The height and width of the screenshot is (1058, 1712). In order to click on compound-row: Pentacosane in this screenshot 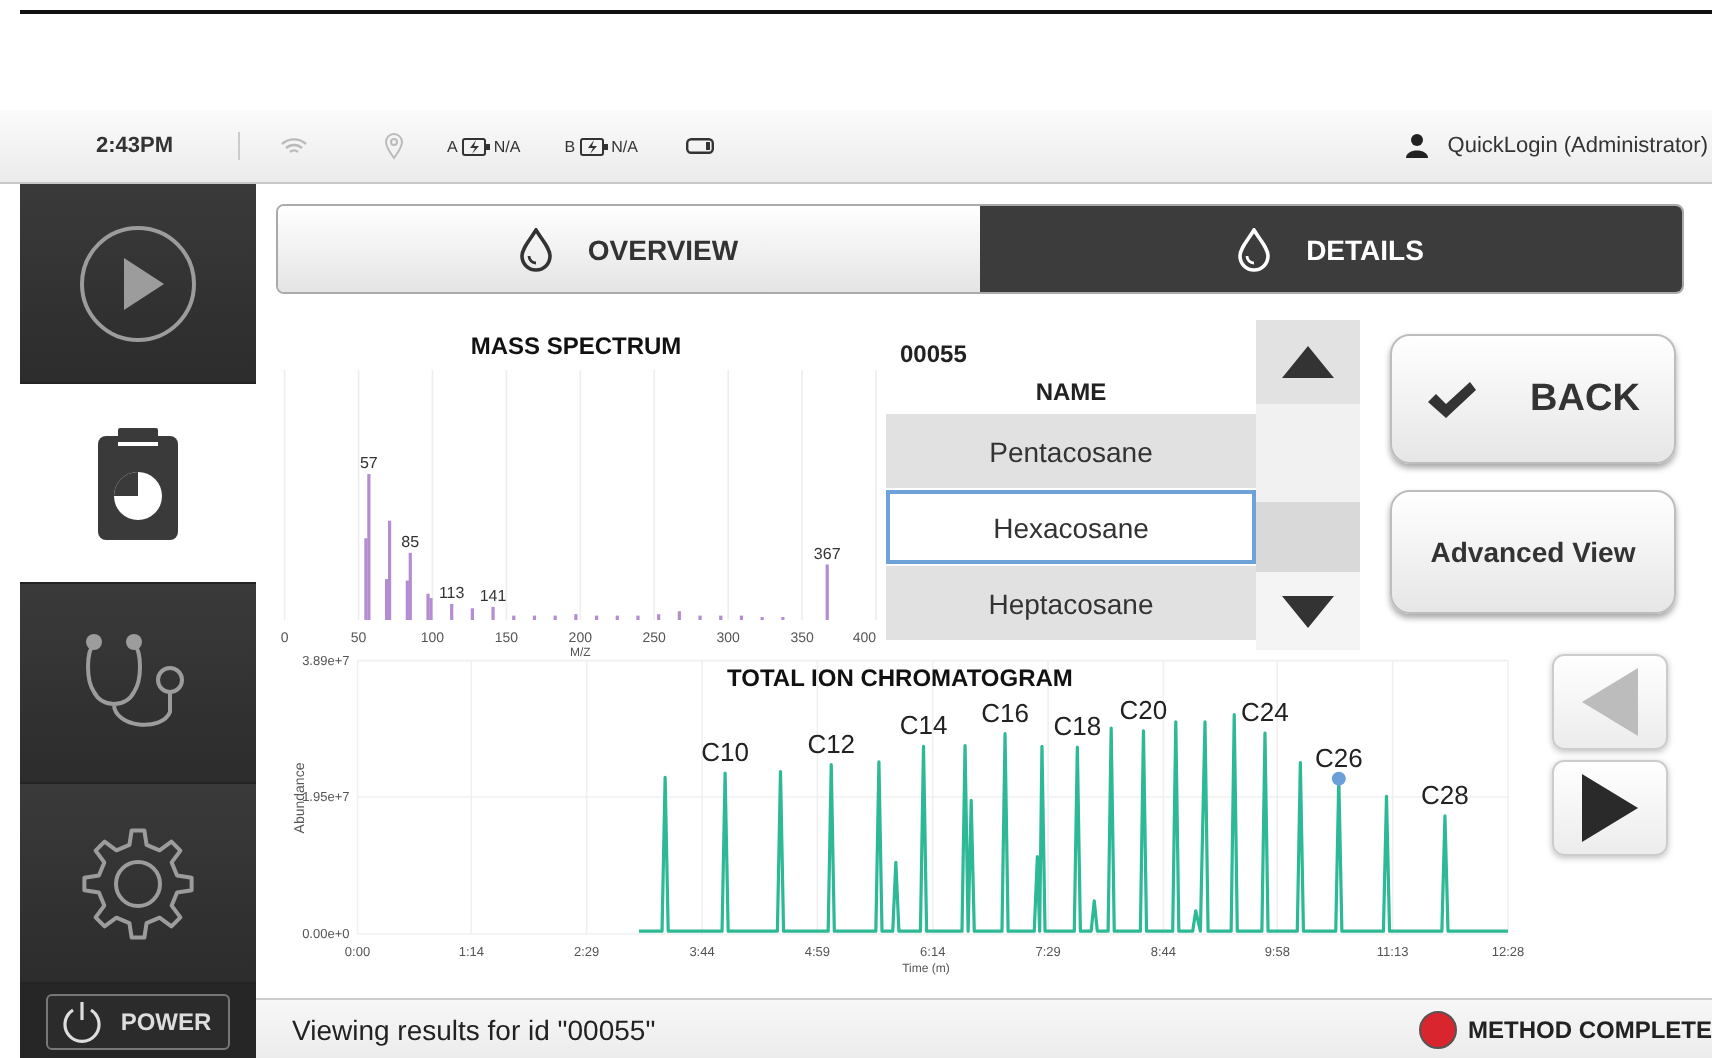, I will do `click(1071, 451)`.